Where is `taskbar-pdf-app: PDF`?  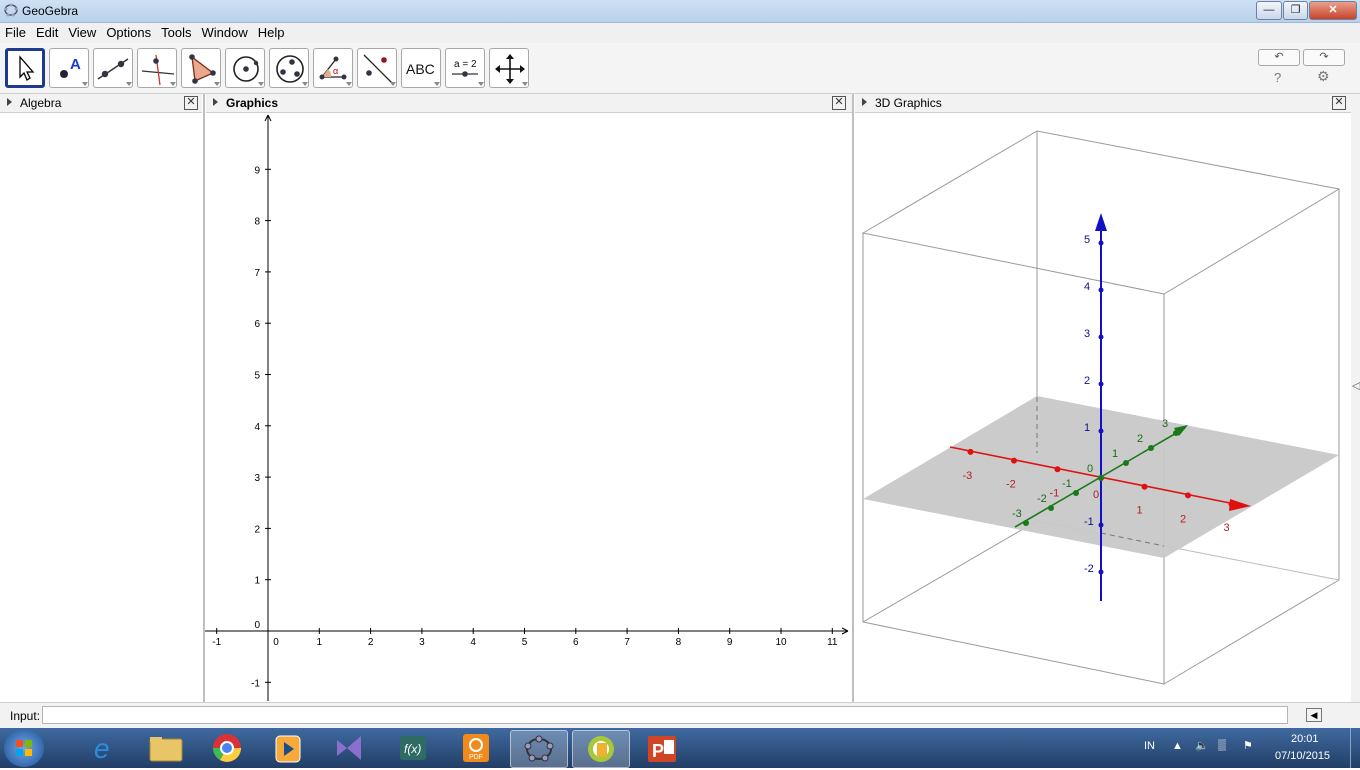
taskbar-pdf-app: PDF is located at coordinates (475, 748).